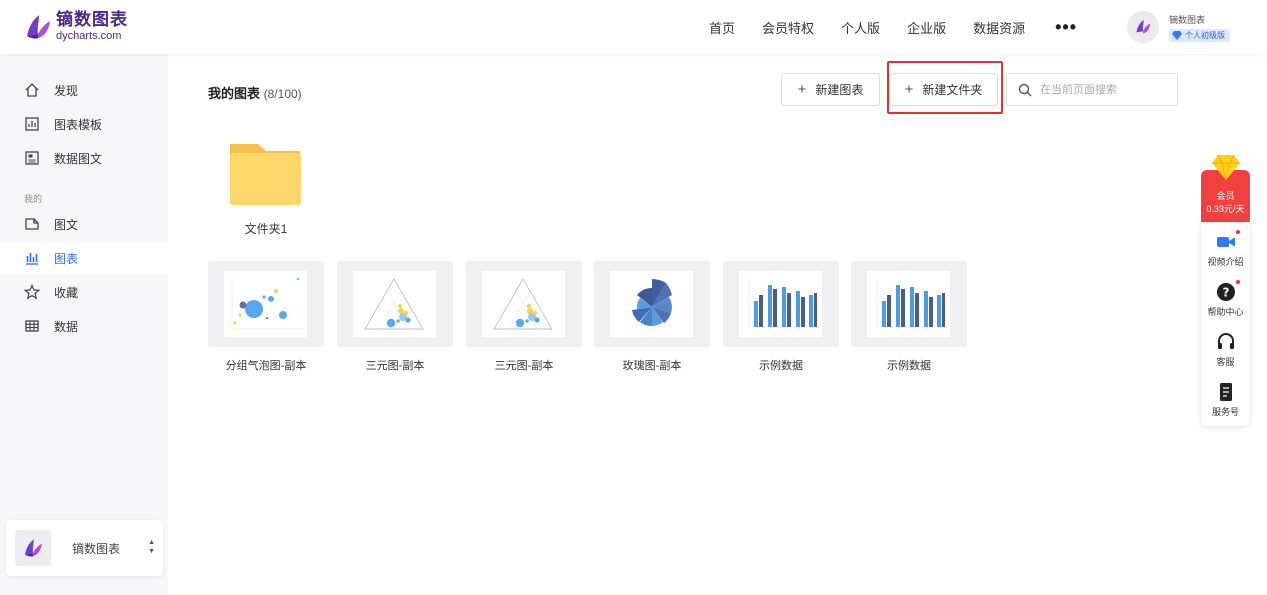 The height and width of the screenshot is (595, 1267). What do you see at coordinates (1187, 19) in the screenshot?
I see `user-name: 镝数图表` at bounding box center [1187, 19].